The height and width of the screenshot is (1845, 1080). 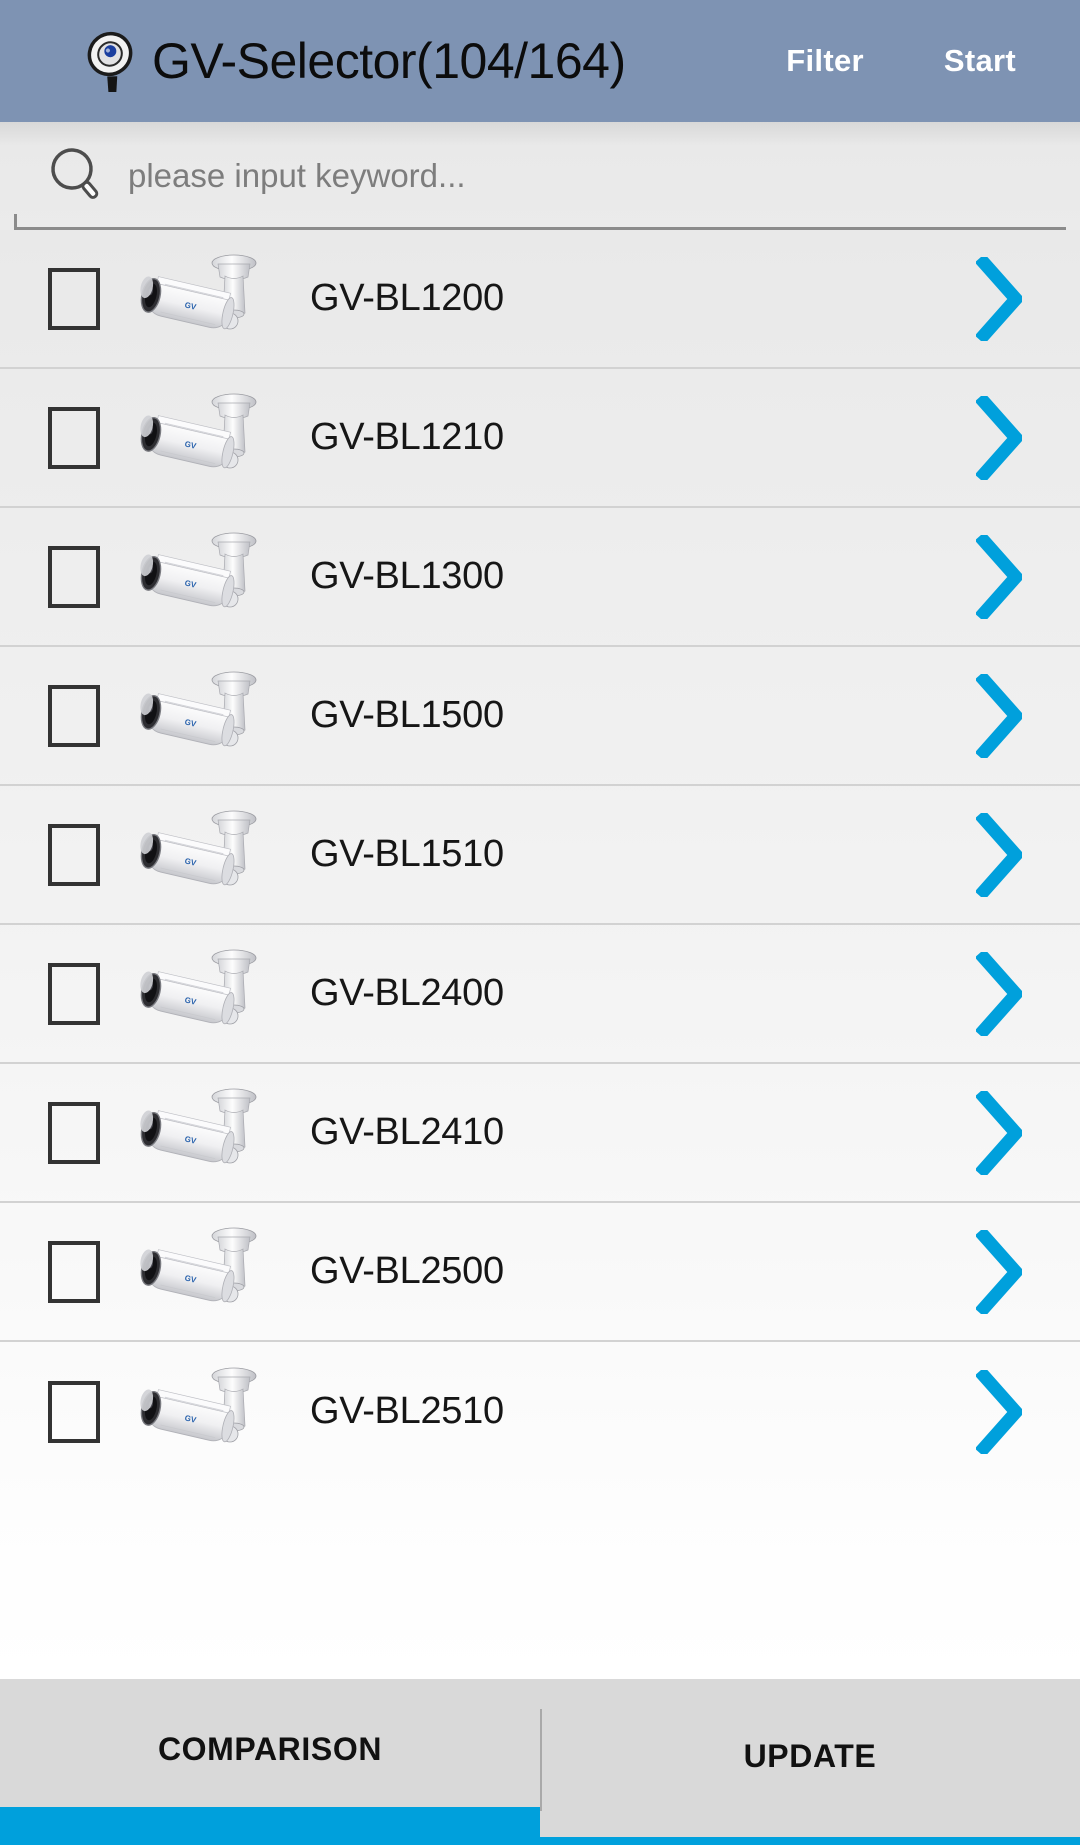 I want to click on search-icon, so click(x=77, y=176).